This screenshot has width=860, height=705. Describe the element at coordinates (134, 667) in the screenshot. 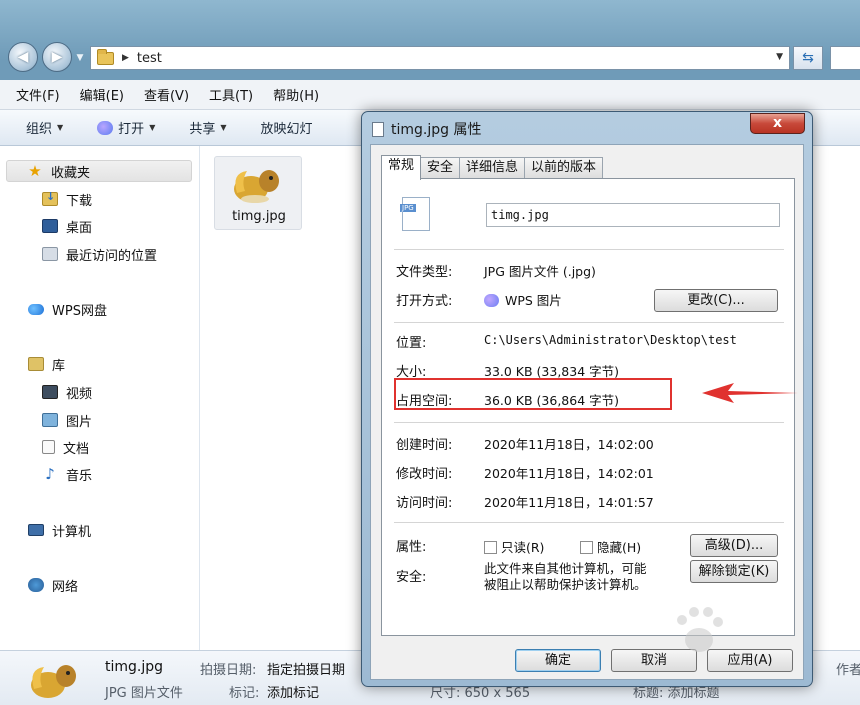

I see `details-file-name: timg.jpg` at that location.